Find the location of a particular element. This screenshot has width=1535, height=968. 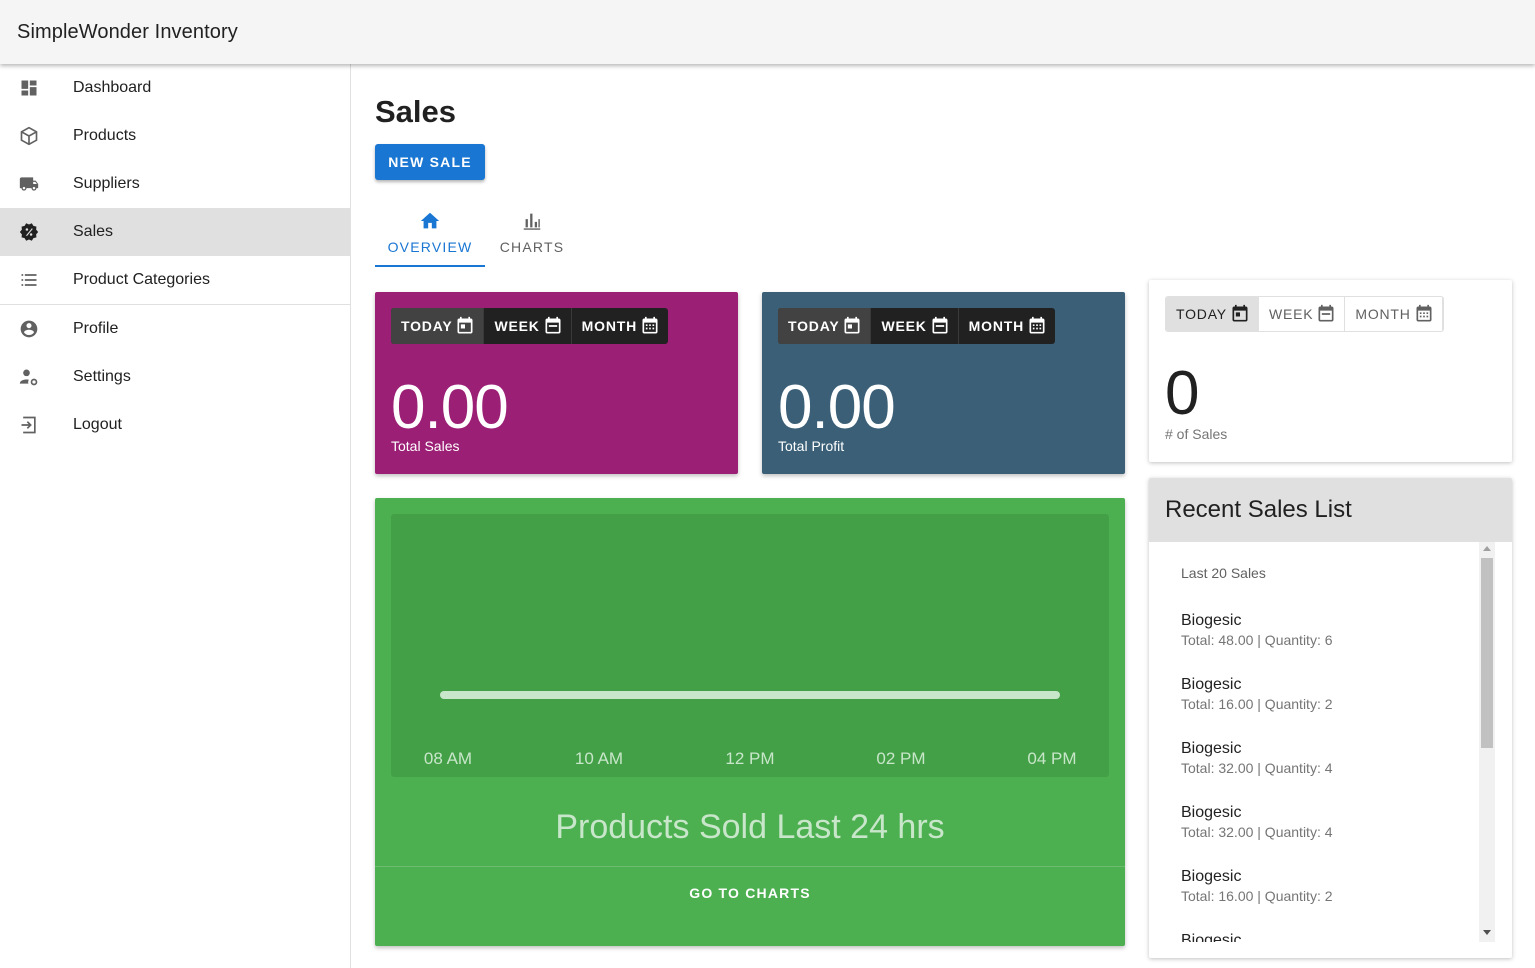

app-title: SimpleWonder Inventory is located at coordinates (127, 31).